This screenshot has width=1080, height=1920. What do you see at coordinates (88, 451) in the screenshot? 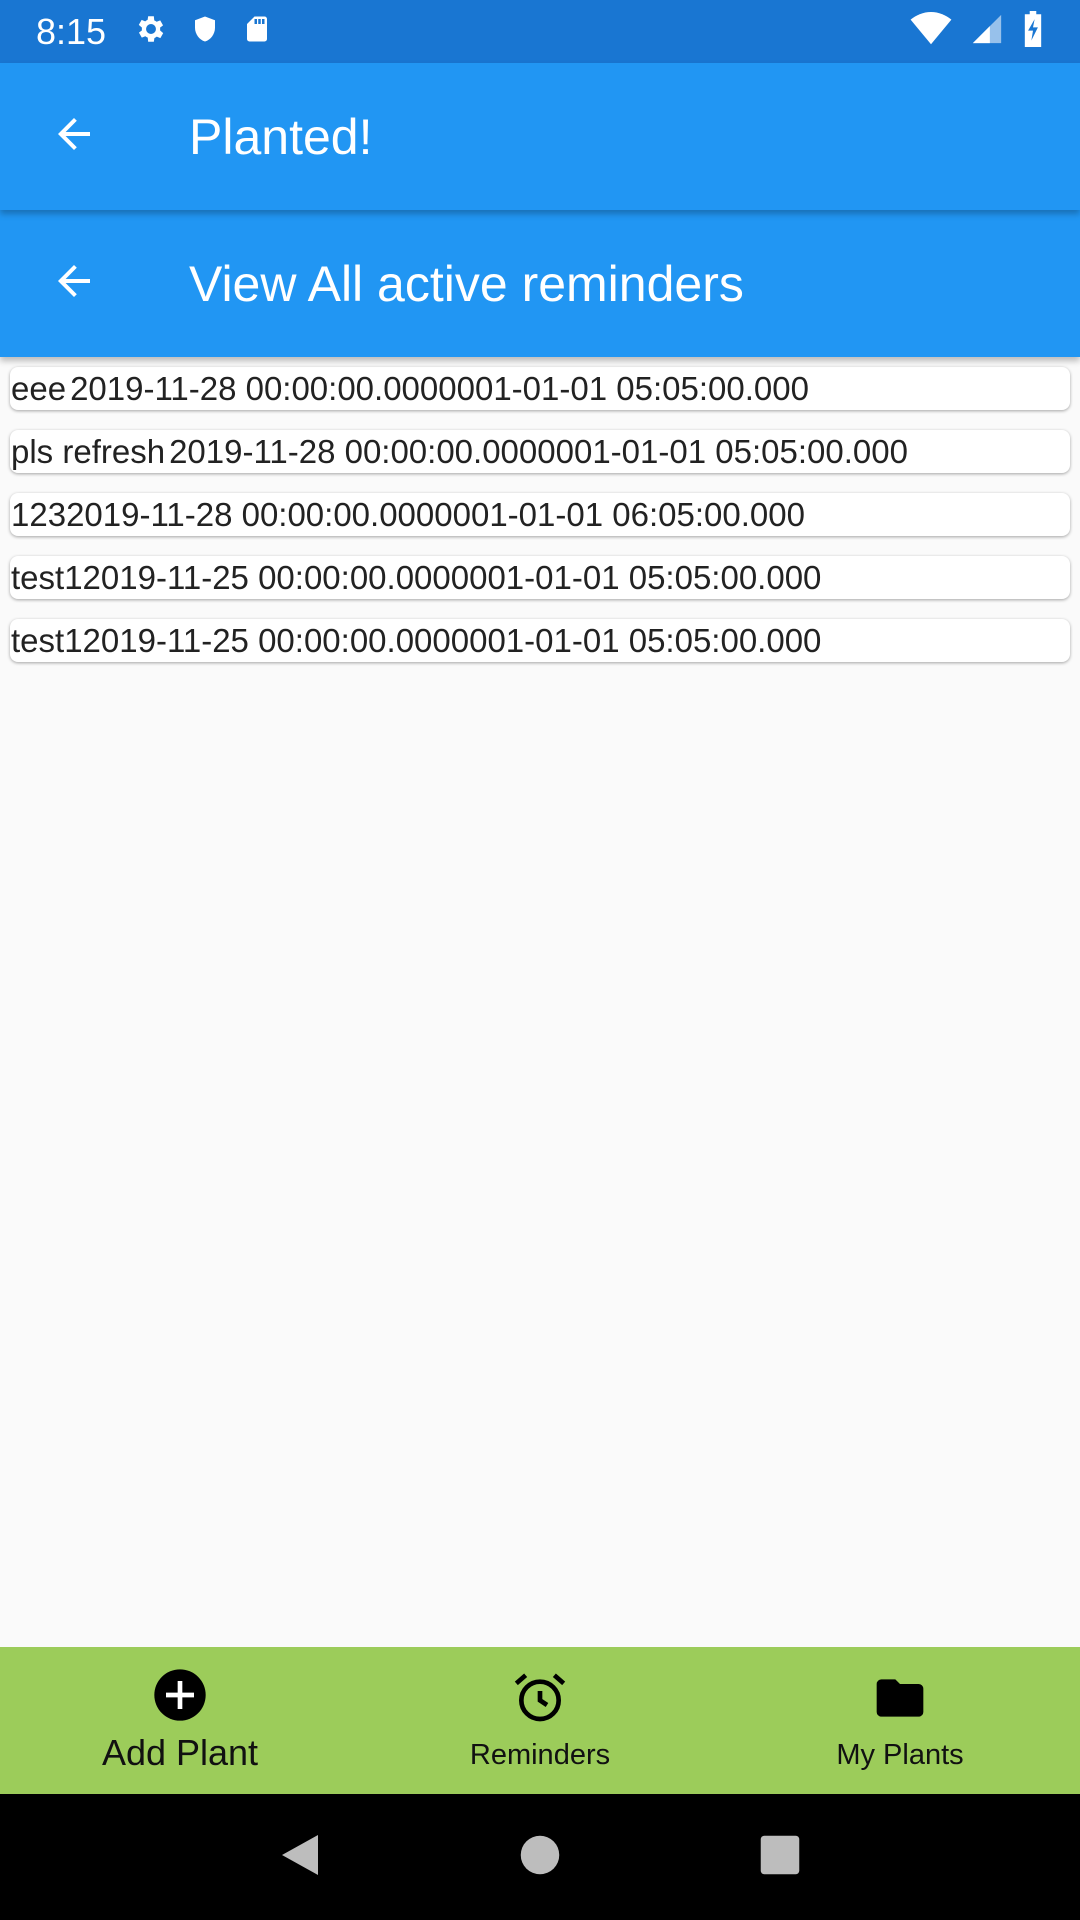
I see `reminder-name: pls refresh` at bounding box center [88, 451].